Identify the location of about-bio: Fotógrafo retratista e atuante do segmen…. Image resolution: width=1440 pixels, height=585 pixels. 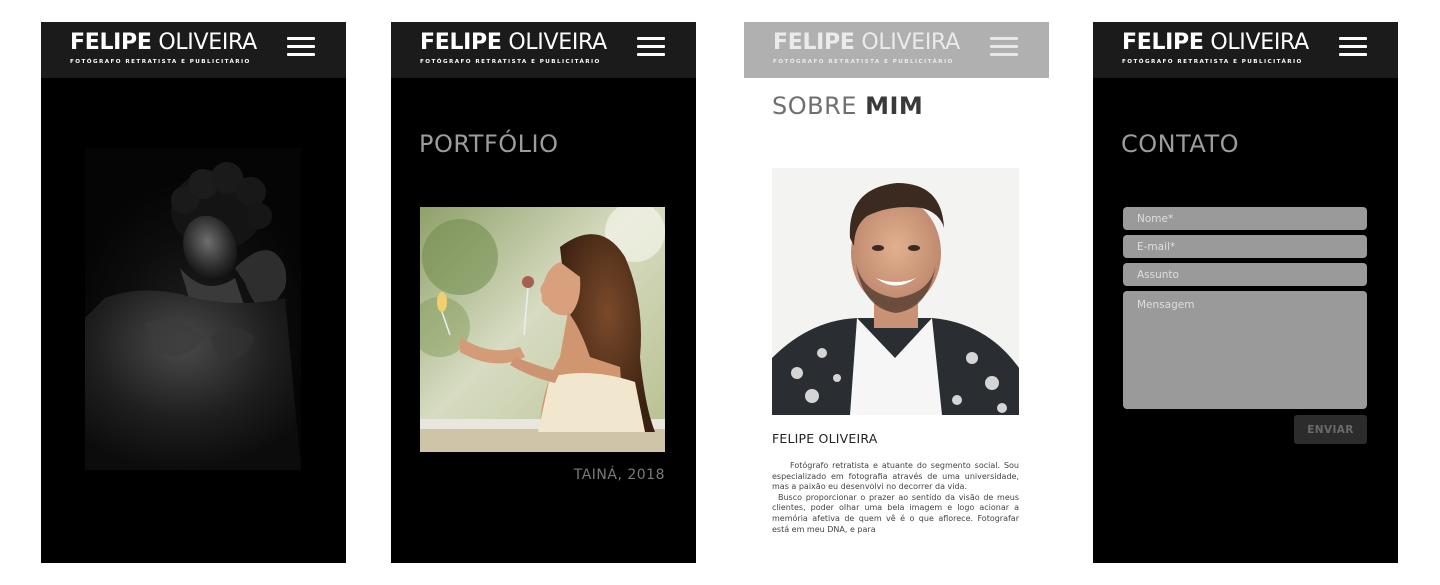
(895, 498).